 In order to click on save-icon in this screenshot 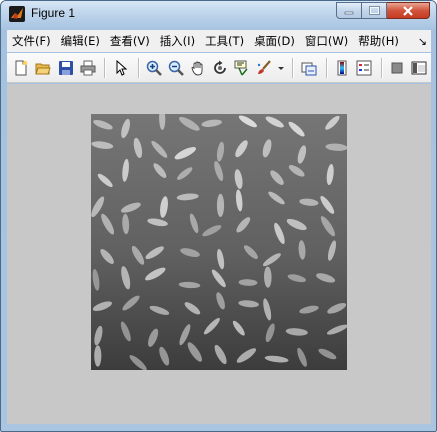, I will do `click(65, 67)`.